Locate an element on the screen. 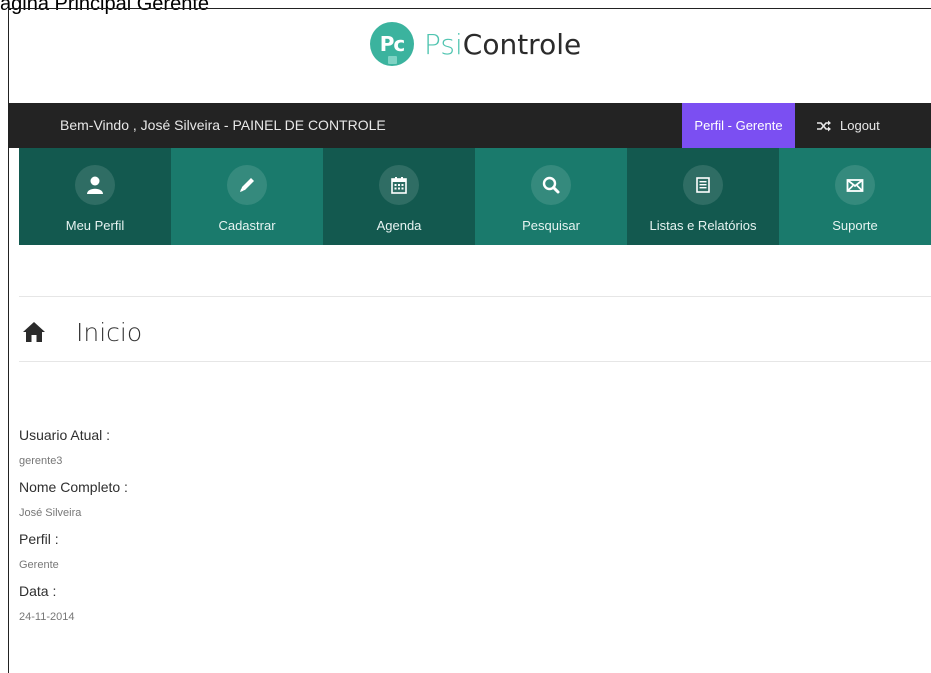 The height and width of the screenshot is (673, 931). nav-agenda: Agenda is located at coordinates (399, 196).